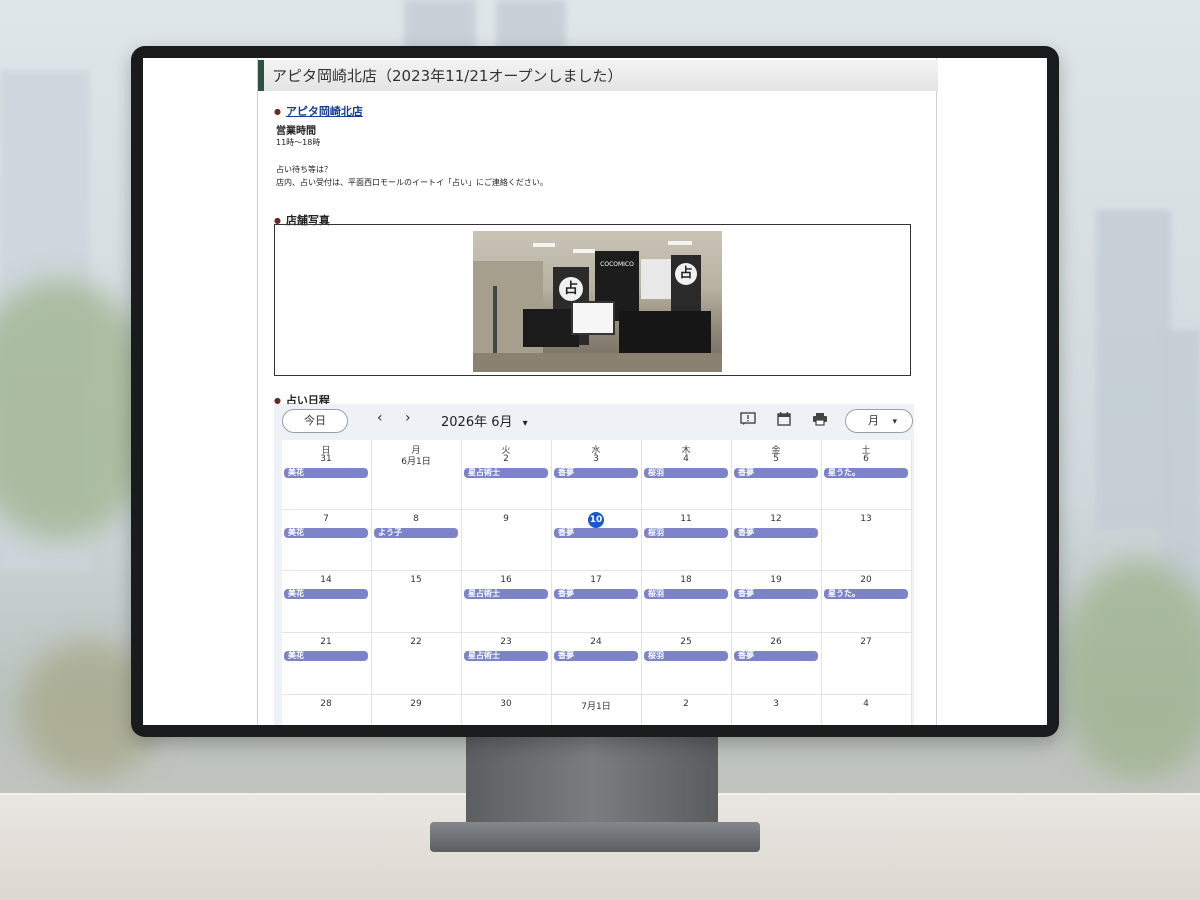 This screenshot has width=1200, height=900. I want to click on calendar-day-cell: 16 星占術士, so click(507, 602).